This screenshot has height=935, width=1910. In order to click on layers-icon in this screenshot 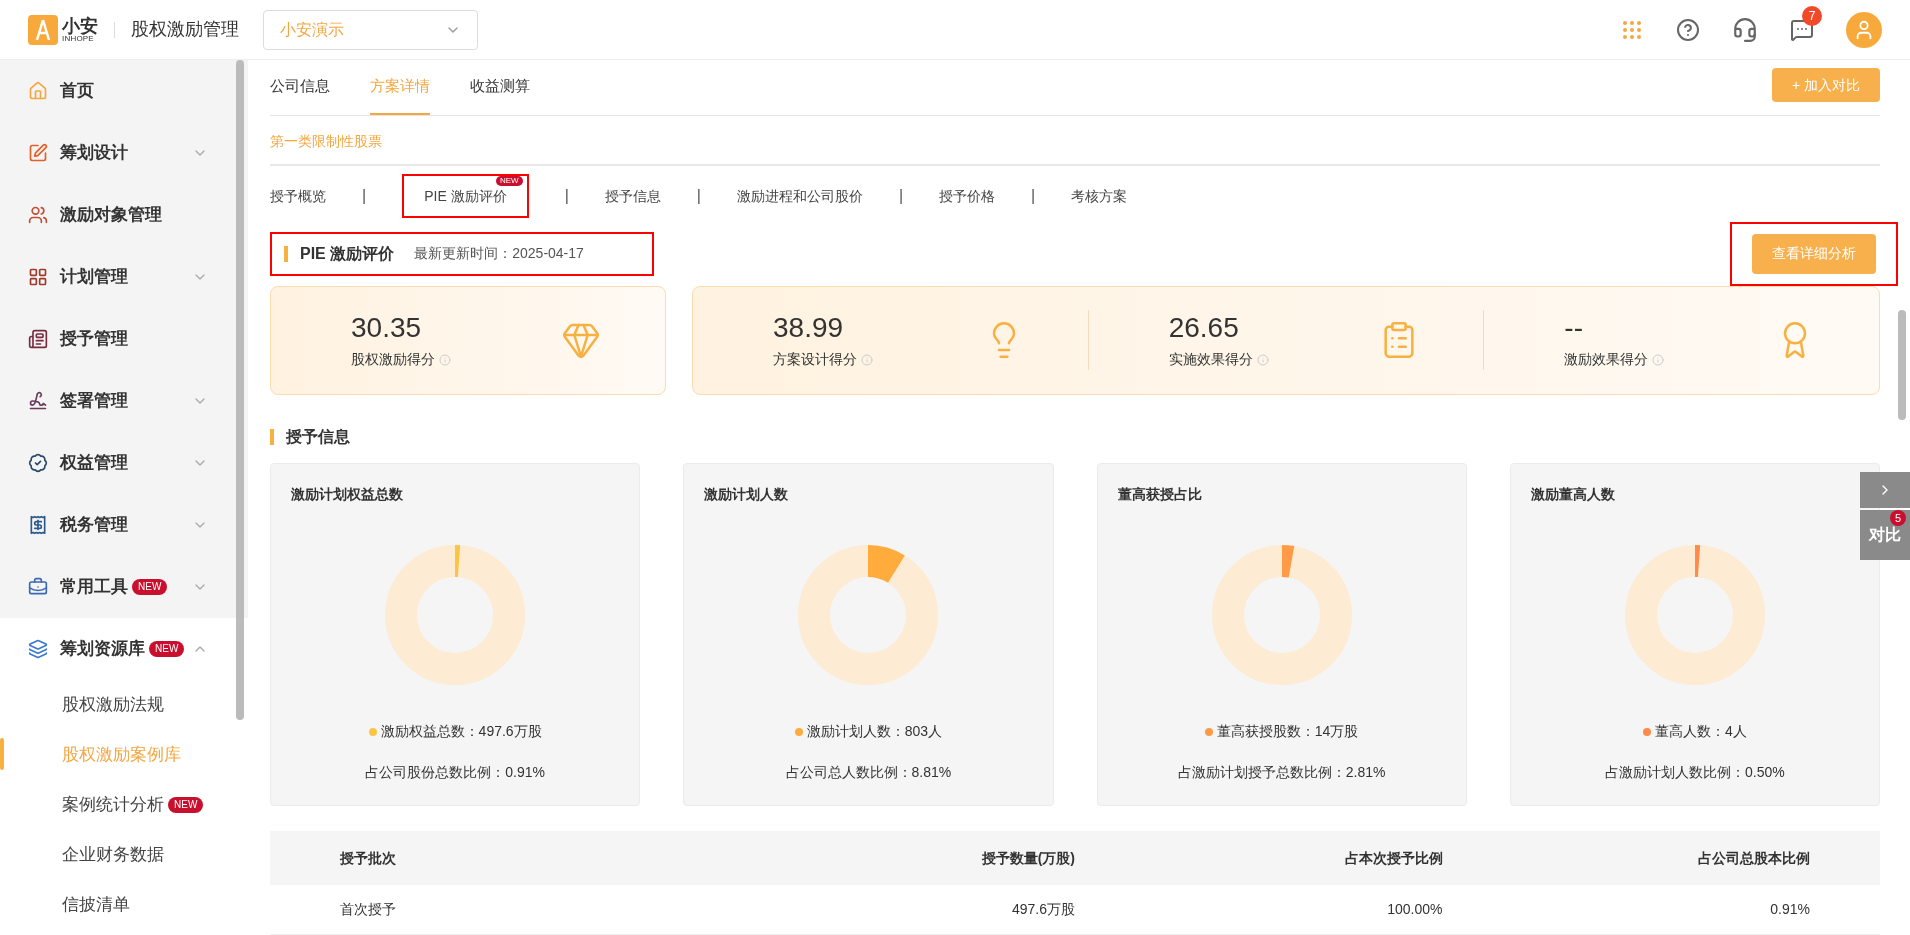, I will do `click(38, 649)`.